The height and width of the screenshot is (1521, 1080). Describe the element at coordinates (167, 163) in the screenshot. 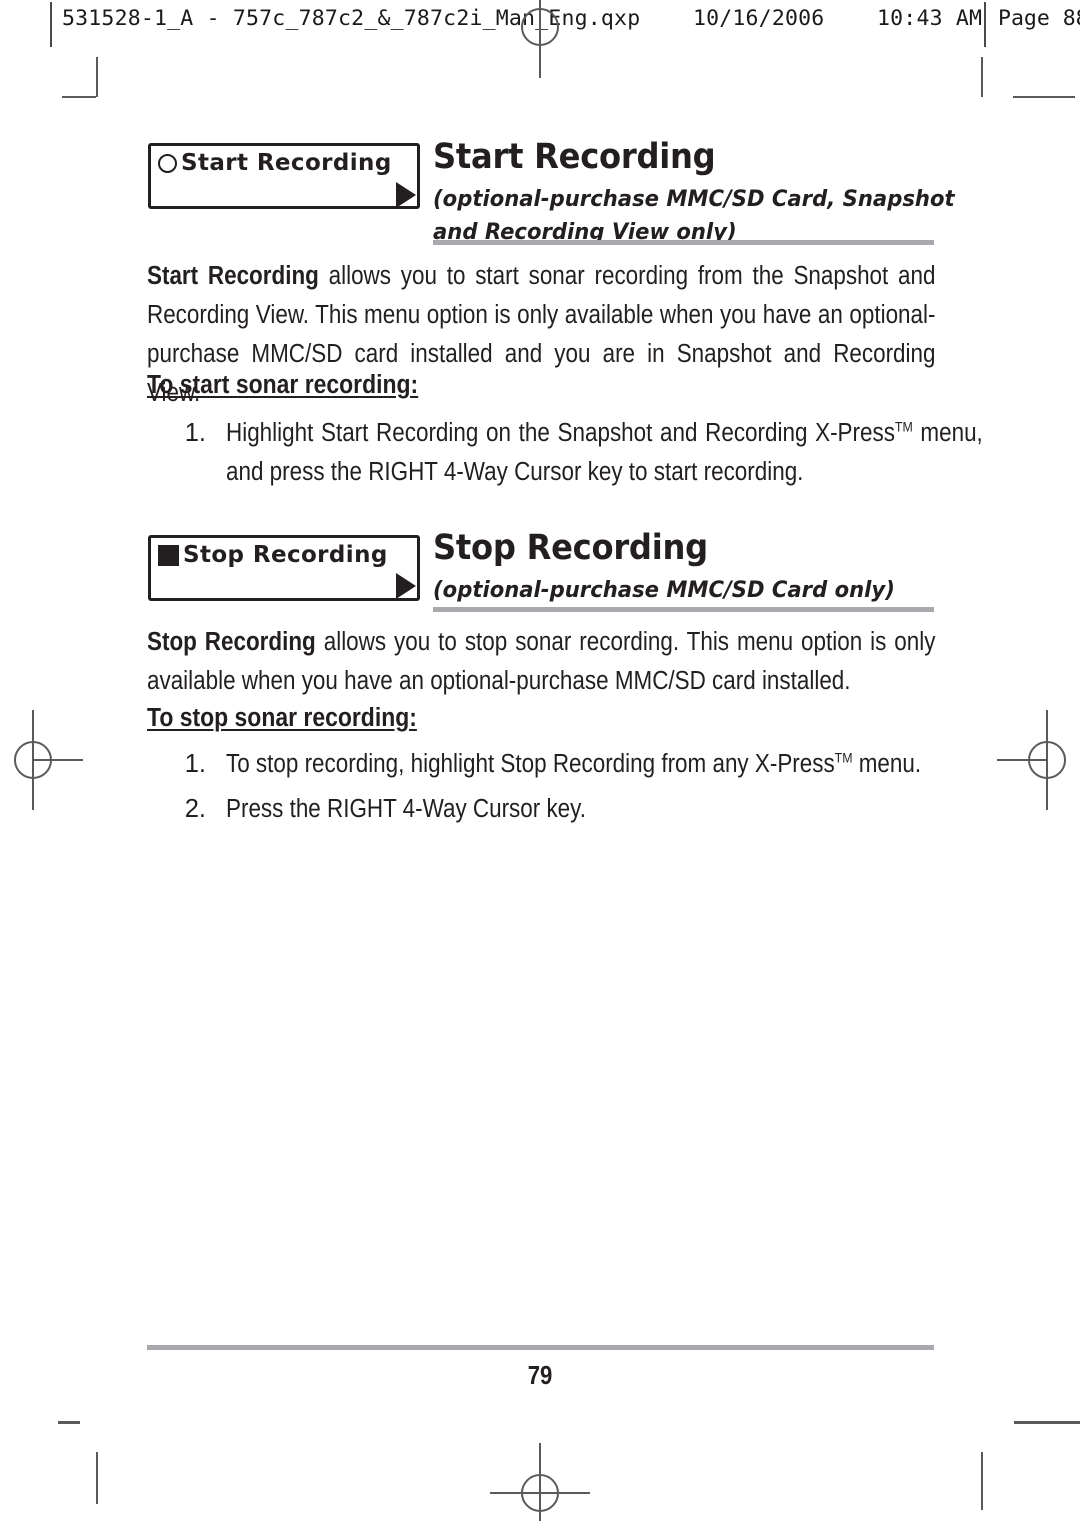

I see `radio-circle-icon` at that location.